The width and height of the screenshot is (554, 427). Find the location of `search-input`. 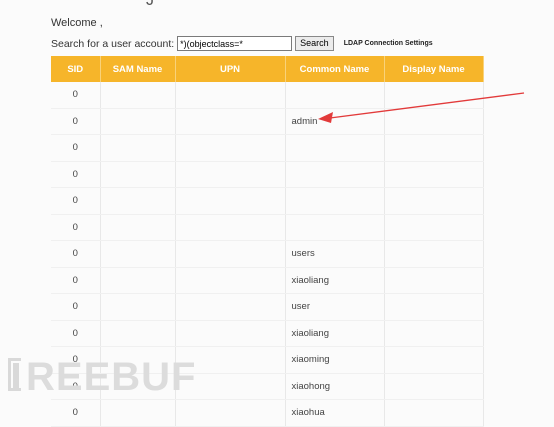

search-input is located at coordinates (235, 43).